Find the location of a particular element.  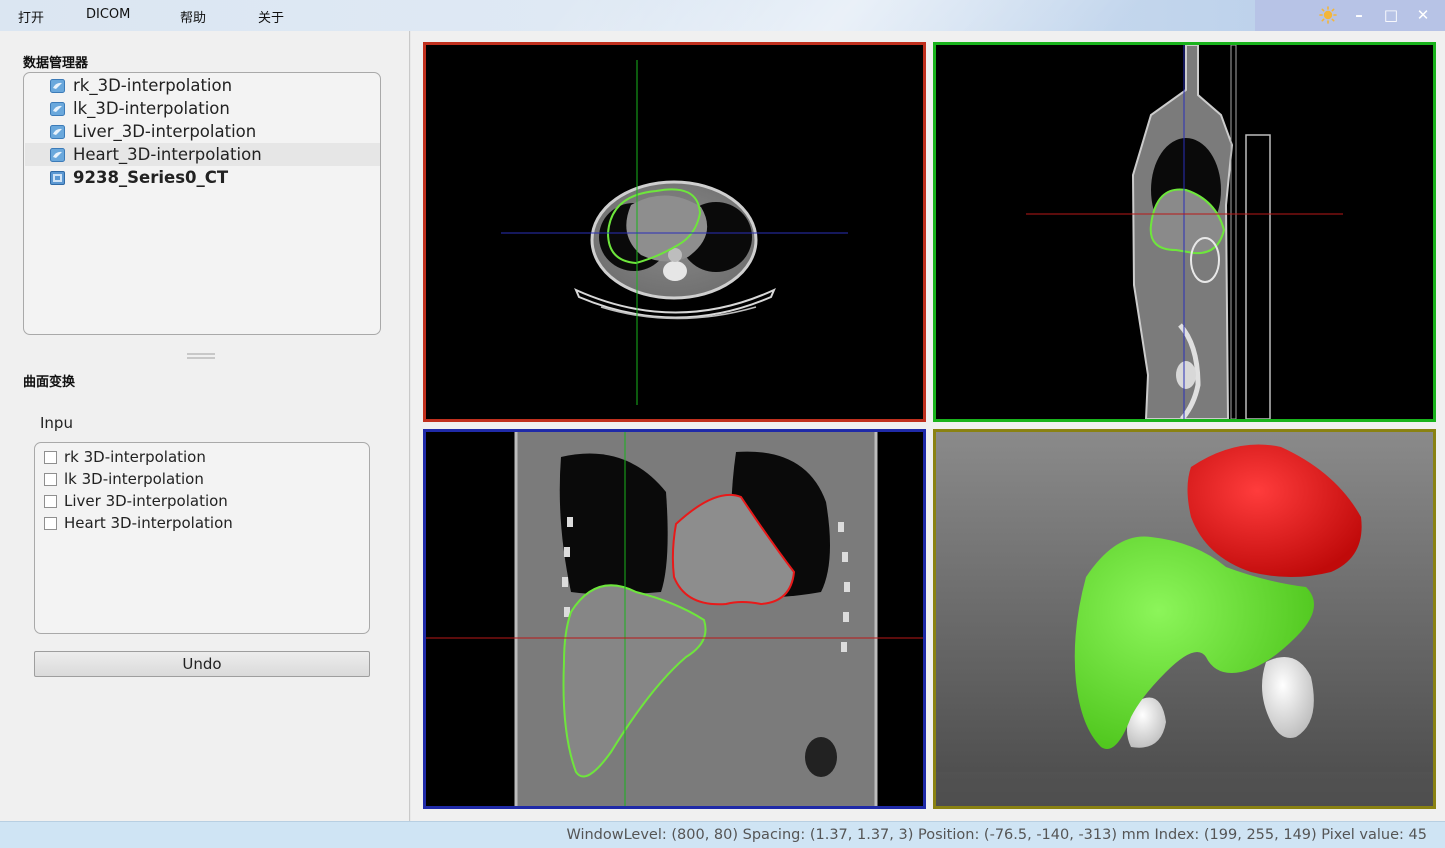

sun-icon is located at coordinates (1328, 15).